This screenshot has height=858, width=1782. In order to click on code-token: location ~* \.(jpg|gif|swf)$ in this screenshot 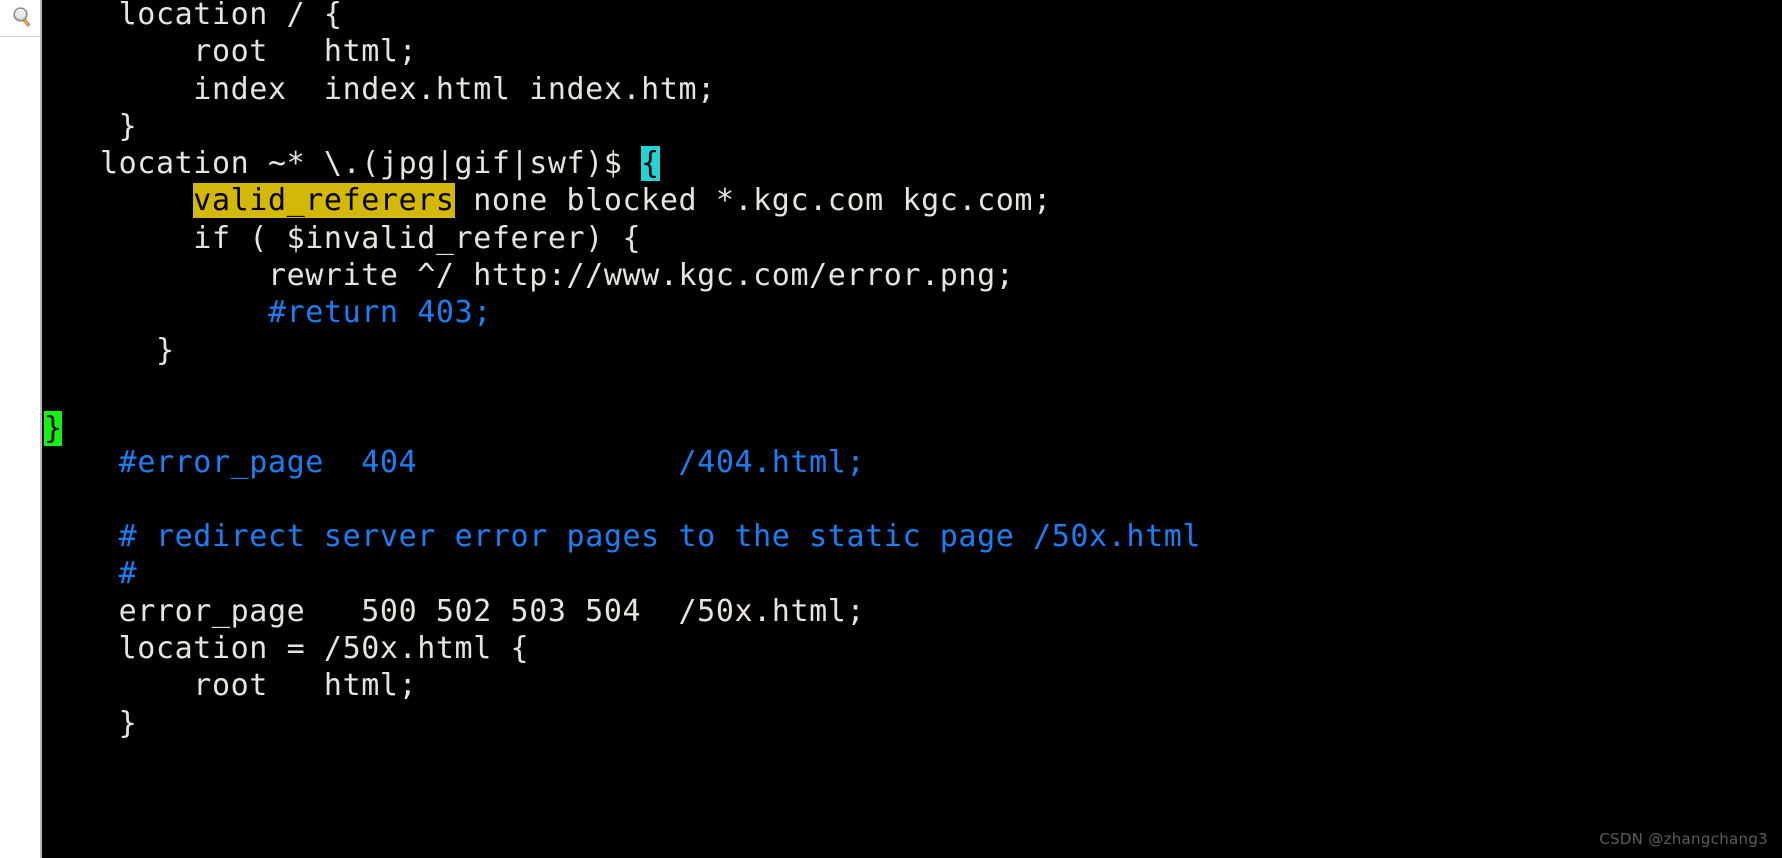, I will do `click(343, 164)`.